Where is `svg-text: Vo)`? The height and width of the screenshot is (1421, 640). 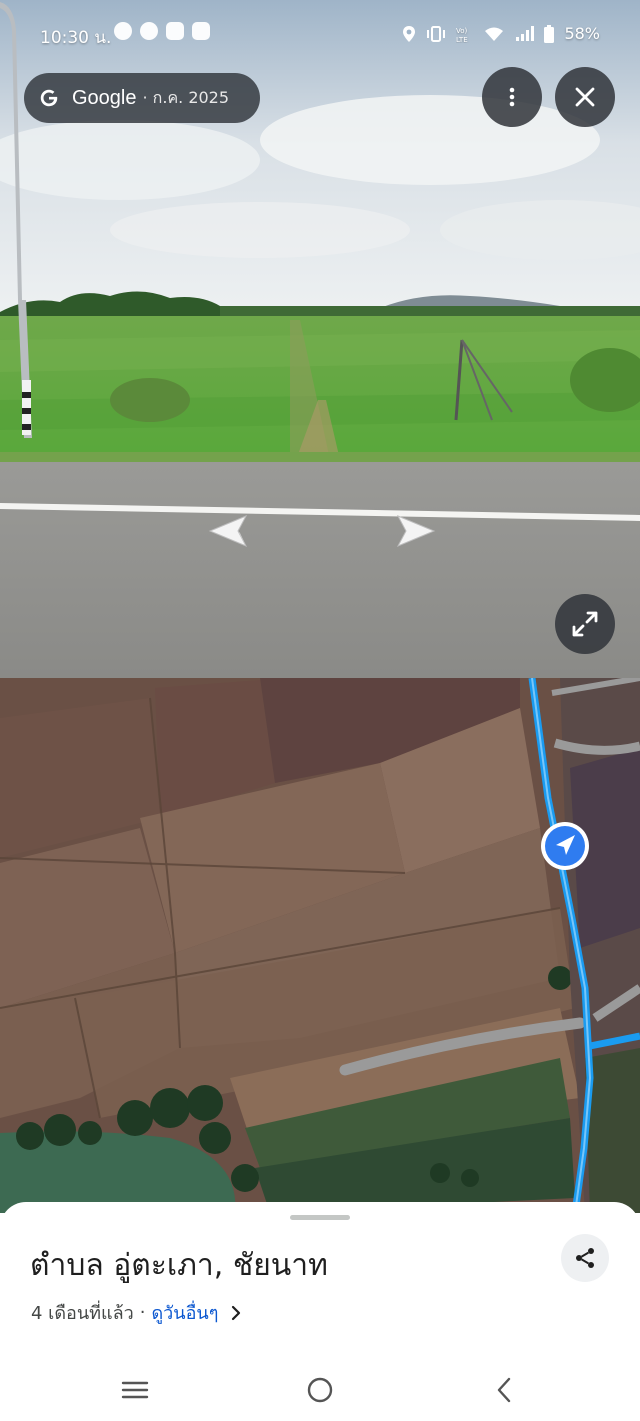
svg-text: Vo) is located at coordinates (462, 31).